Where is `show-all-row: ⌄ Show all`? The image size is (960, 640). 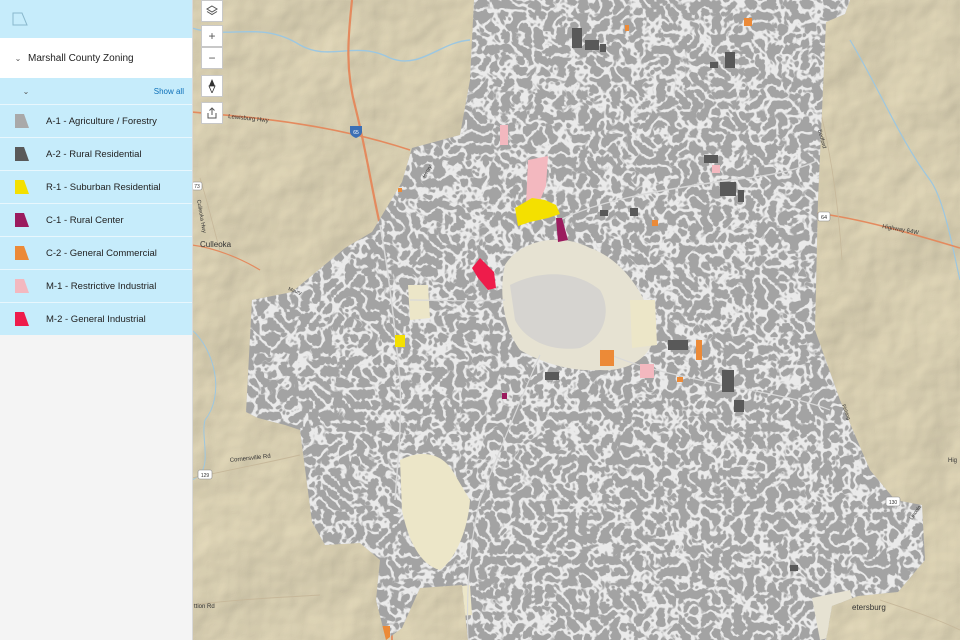 show-all-row: ⌄ Show all is located at coordinates (96, 91).